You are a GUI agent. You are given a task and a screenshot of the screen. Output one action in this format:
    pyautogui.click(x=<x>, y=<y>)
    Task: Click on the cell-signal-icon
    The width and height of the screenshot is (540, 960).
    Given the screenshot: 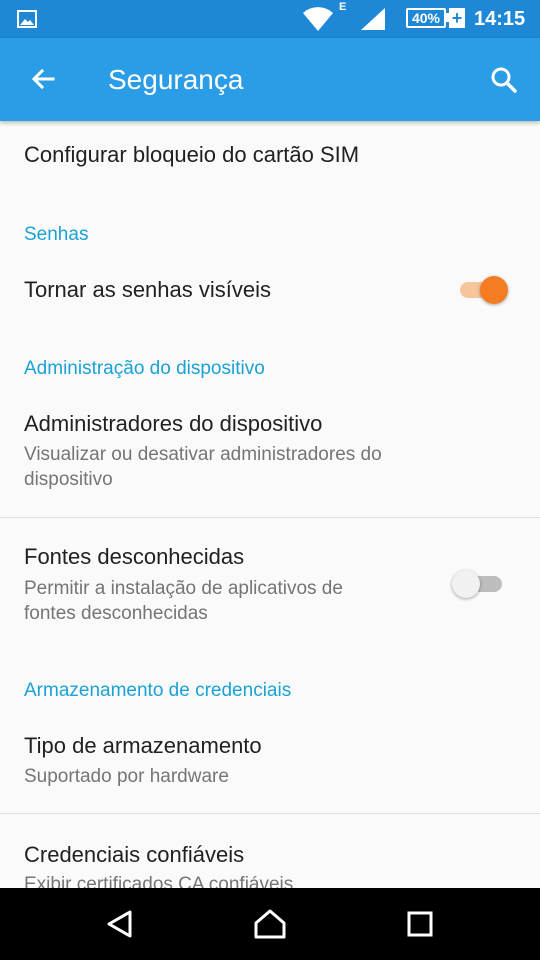 What is the action you would take?
    pyautogui.click(x=373, y=19)
    